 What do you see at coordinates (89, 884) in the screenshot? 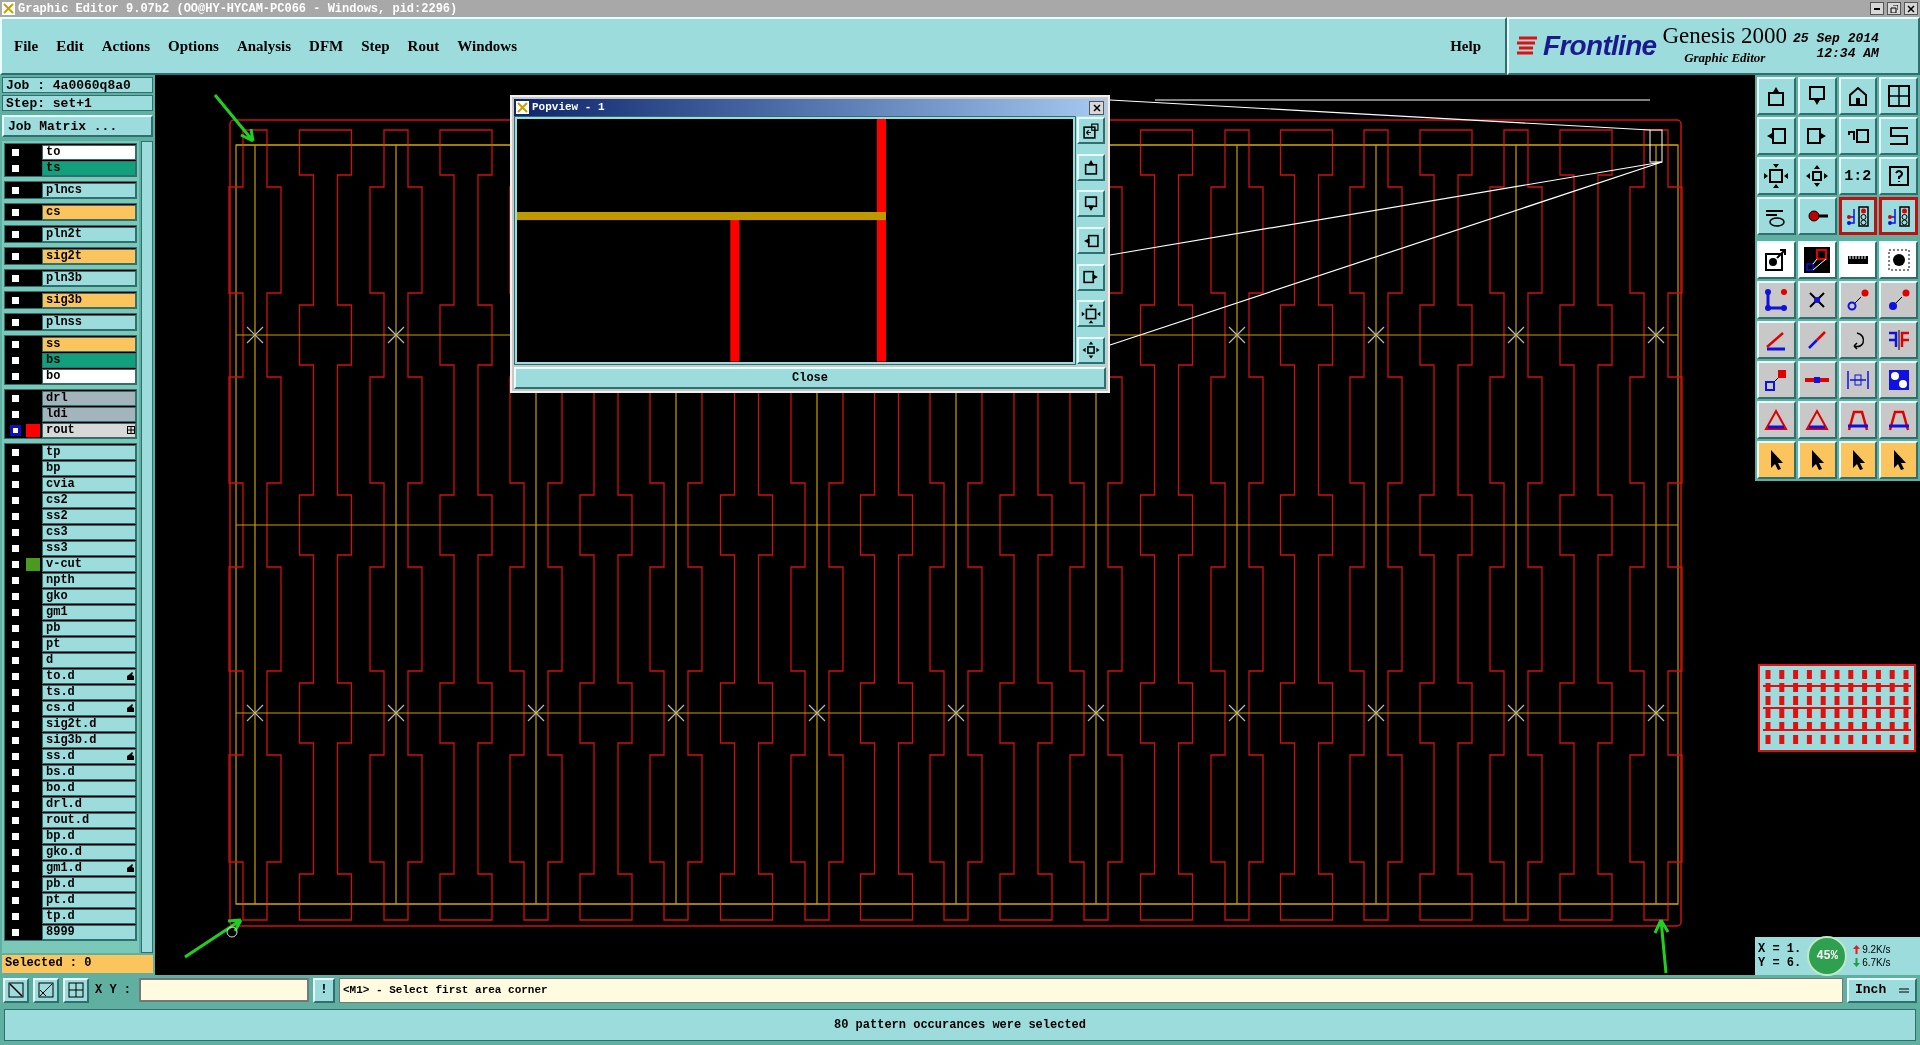
I see `layer-name: pb.d` at bounding box center [89, 884].